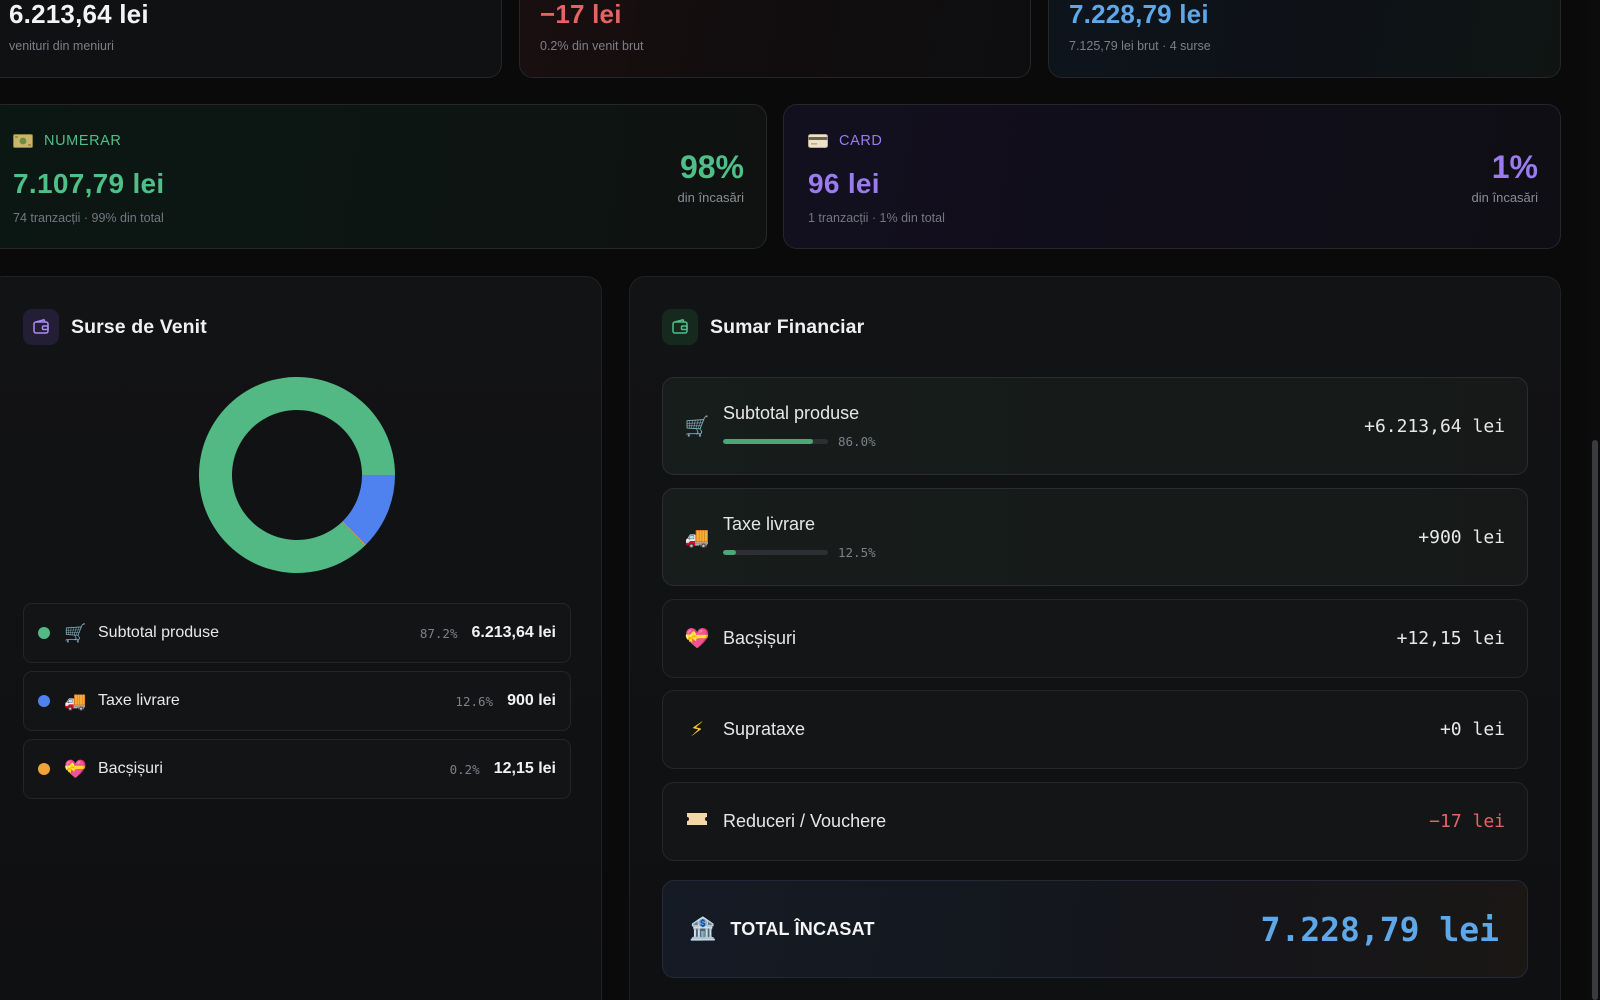  What do you see at coordinates (581, 14) in the screenshot?
I see `stat-value: −17 lei` at bounding box center [581, 14].